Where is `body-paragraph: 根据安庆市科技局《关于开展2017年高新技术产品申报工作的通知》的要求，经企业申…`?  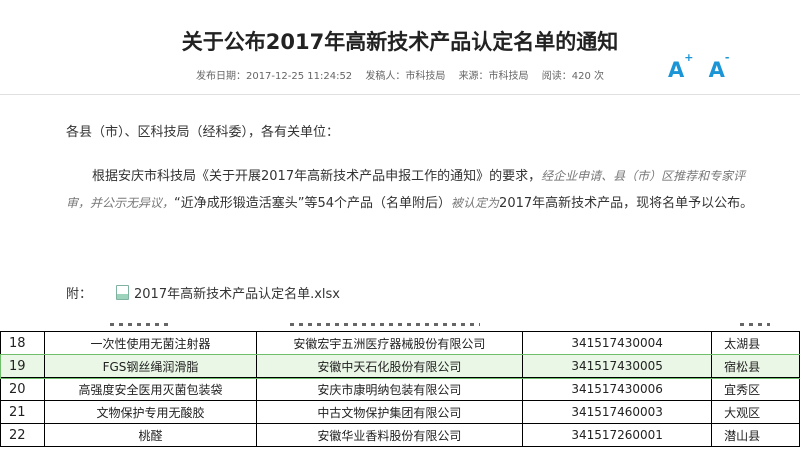
body-paragraph: 根据安庆市科技局《关于开展2017年高新技术产品申报工作的通知》的要求，经企业申… is located at coordinates (410, 190).